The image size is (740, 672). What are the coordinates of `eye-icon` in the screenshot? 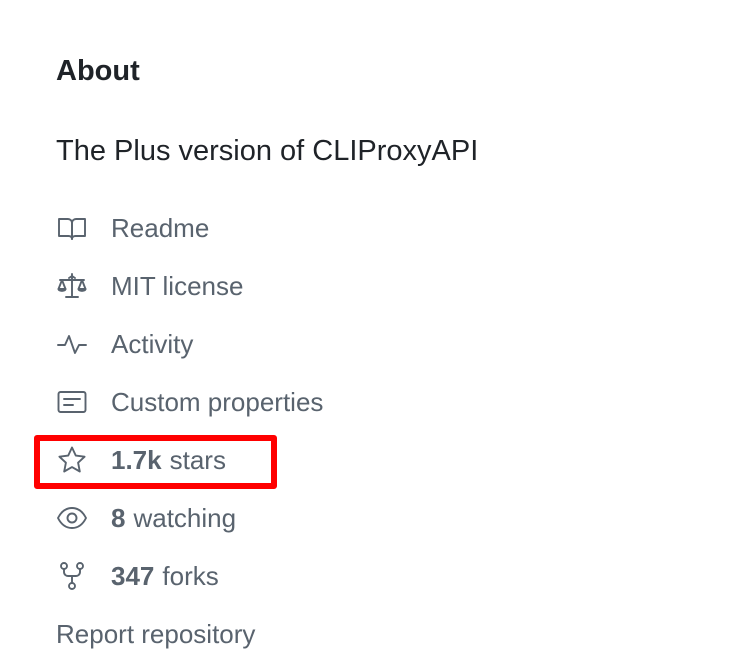 It's located at (72, 518).